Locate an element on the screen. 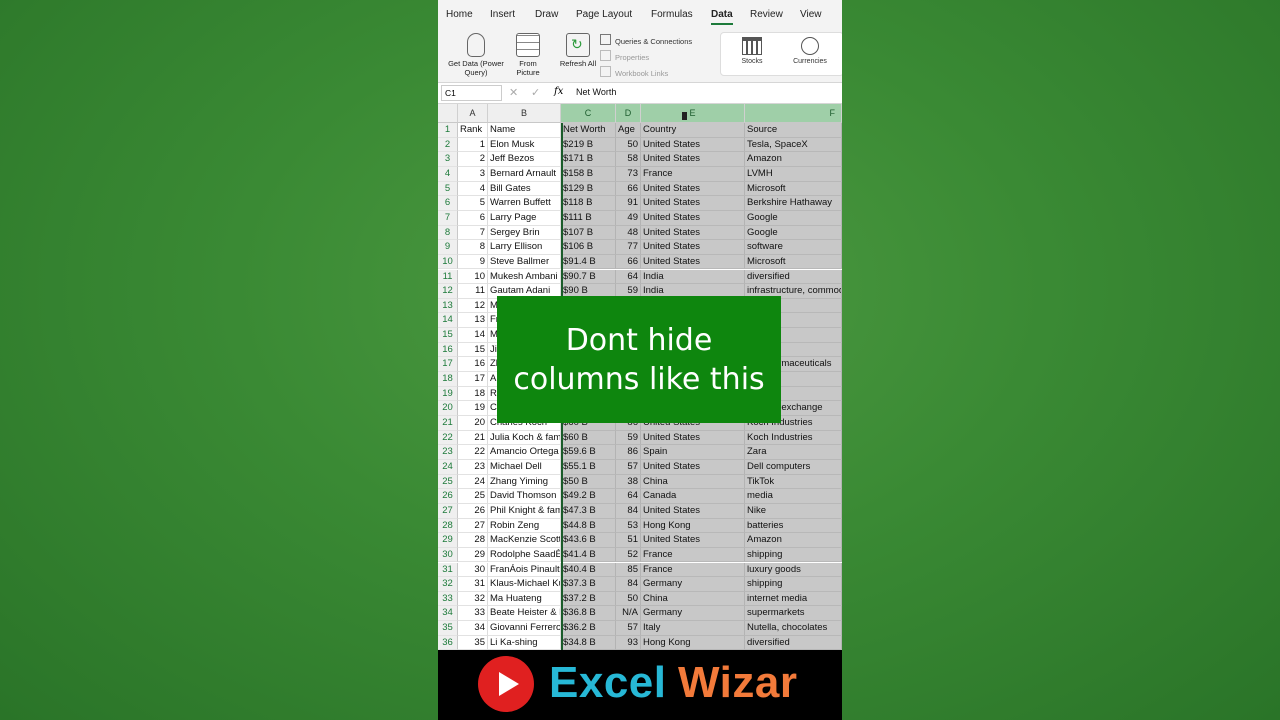 This screenshot has height=720, width=1280. table-cell: $41.4 B is located at coordinates (588, 555).